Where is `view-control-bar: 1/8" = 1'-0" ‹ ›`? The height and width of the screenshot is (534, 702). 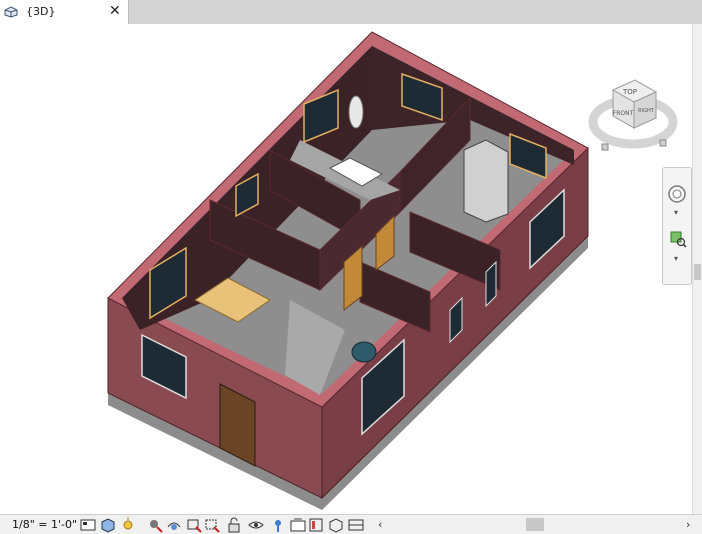
view-control-bar: 1/8" = 1'-0" ‹ › is located at coordinates (351, 524).